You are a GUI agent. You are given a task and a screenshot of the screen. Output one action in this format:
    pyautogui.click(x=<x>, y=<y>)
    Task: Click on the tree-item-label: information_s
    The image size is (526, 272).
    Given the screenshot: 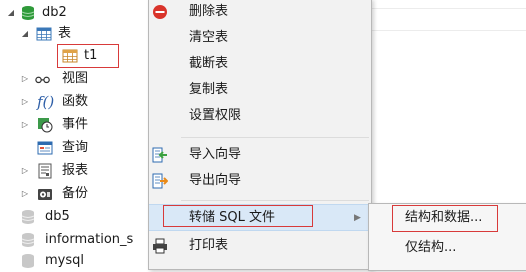 What is the action you would take?
    pyautogui.click(x=89, y=239)
    